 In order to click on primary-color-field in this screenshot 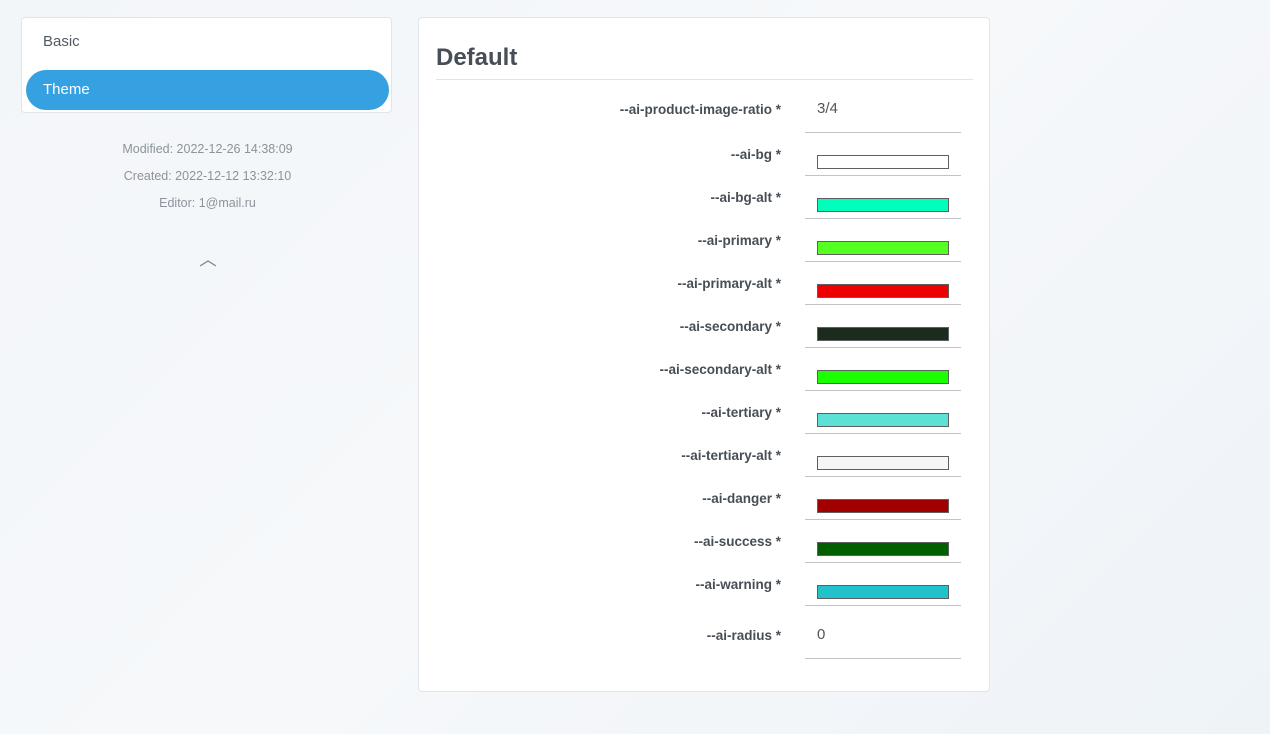, I will do `click(883, 240)`.